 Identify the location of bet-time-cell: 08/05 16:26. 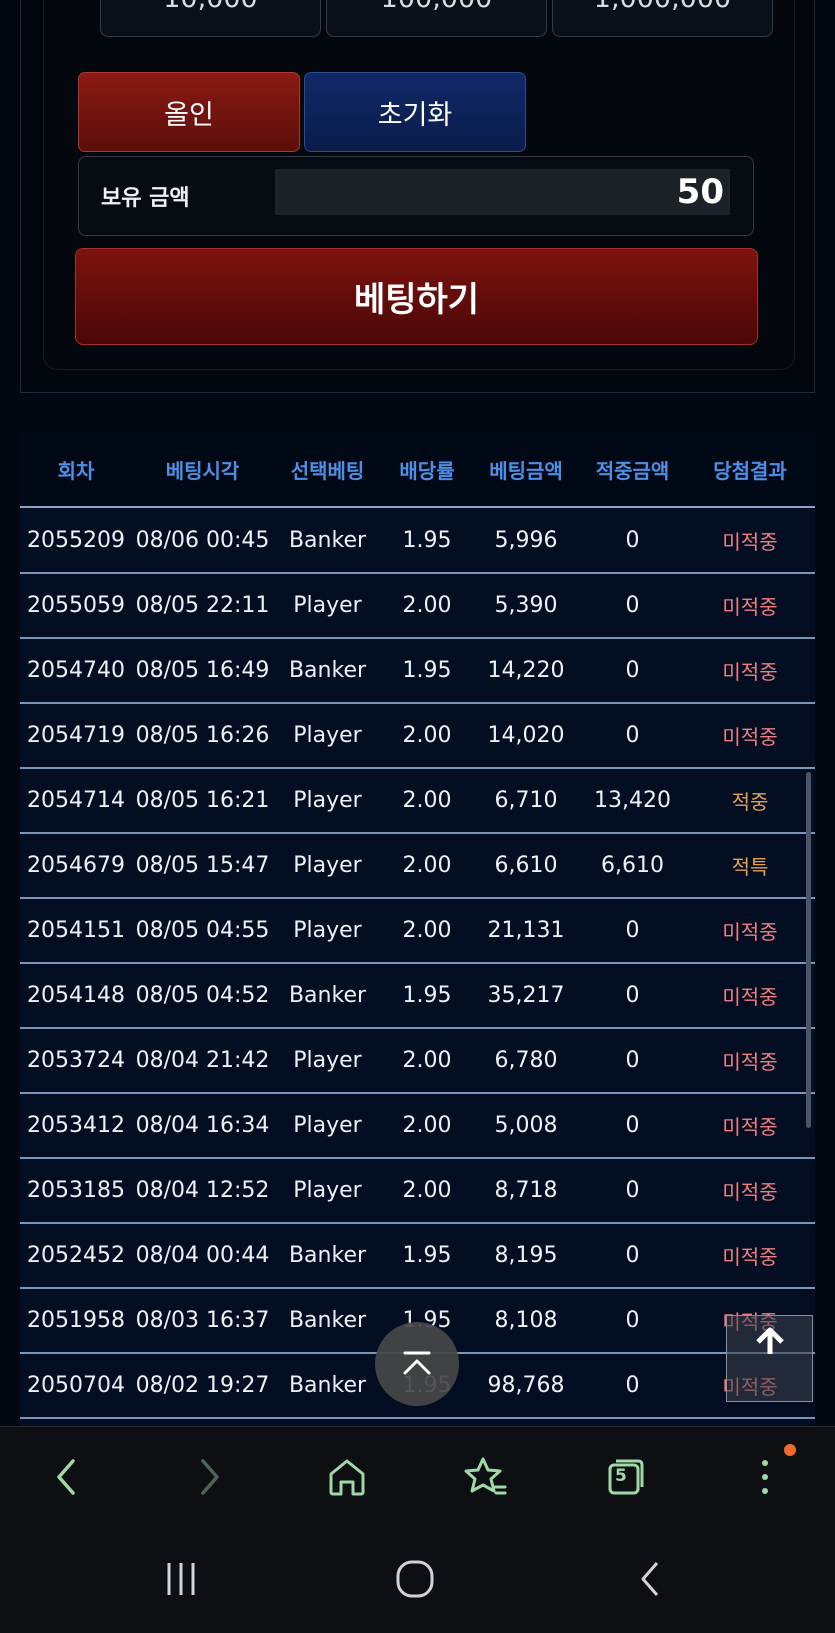
(202, 735).